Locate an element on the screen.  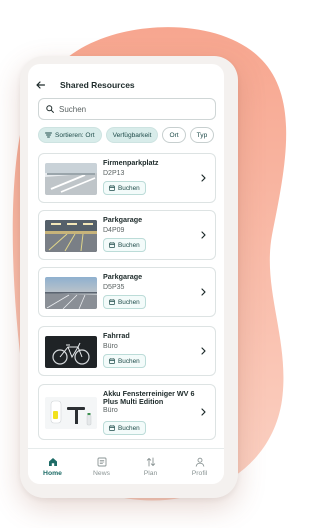
chip-sort: Sortieren: Ort is located at coordinates (70, 135).